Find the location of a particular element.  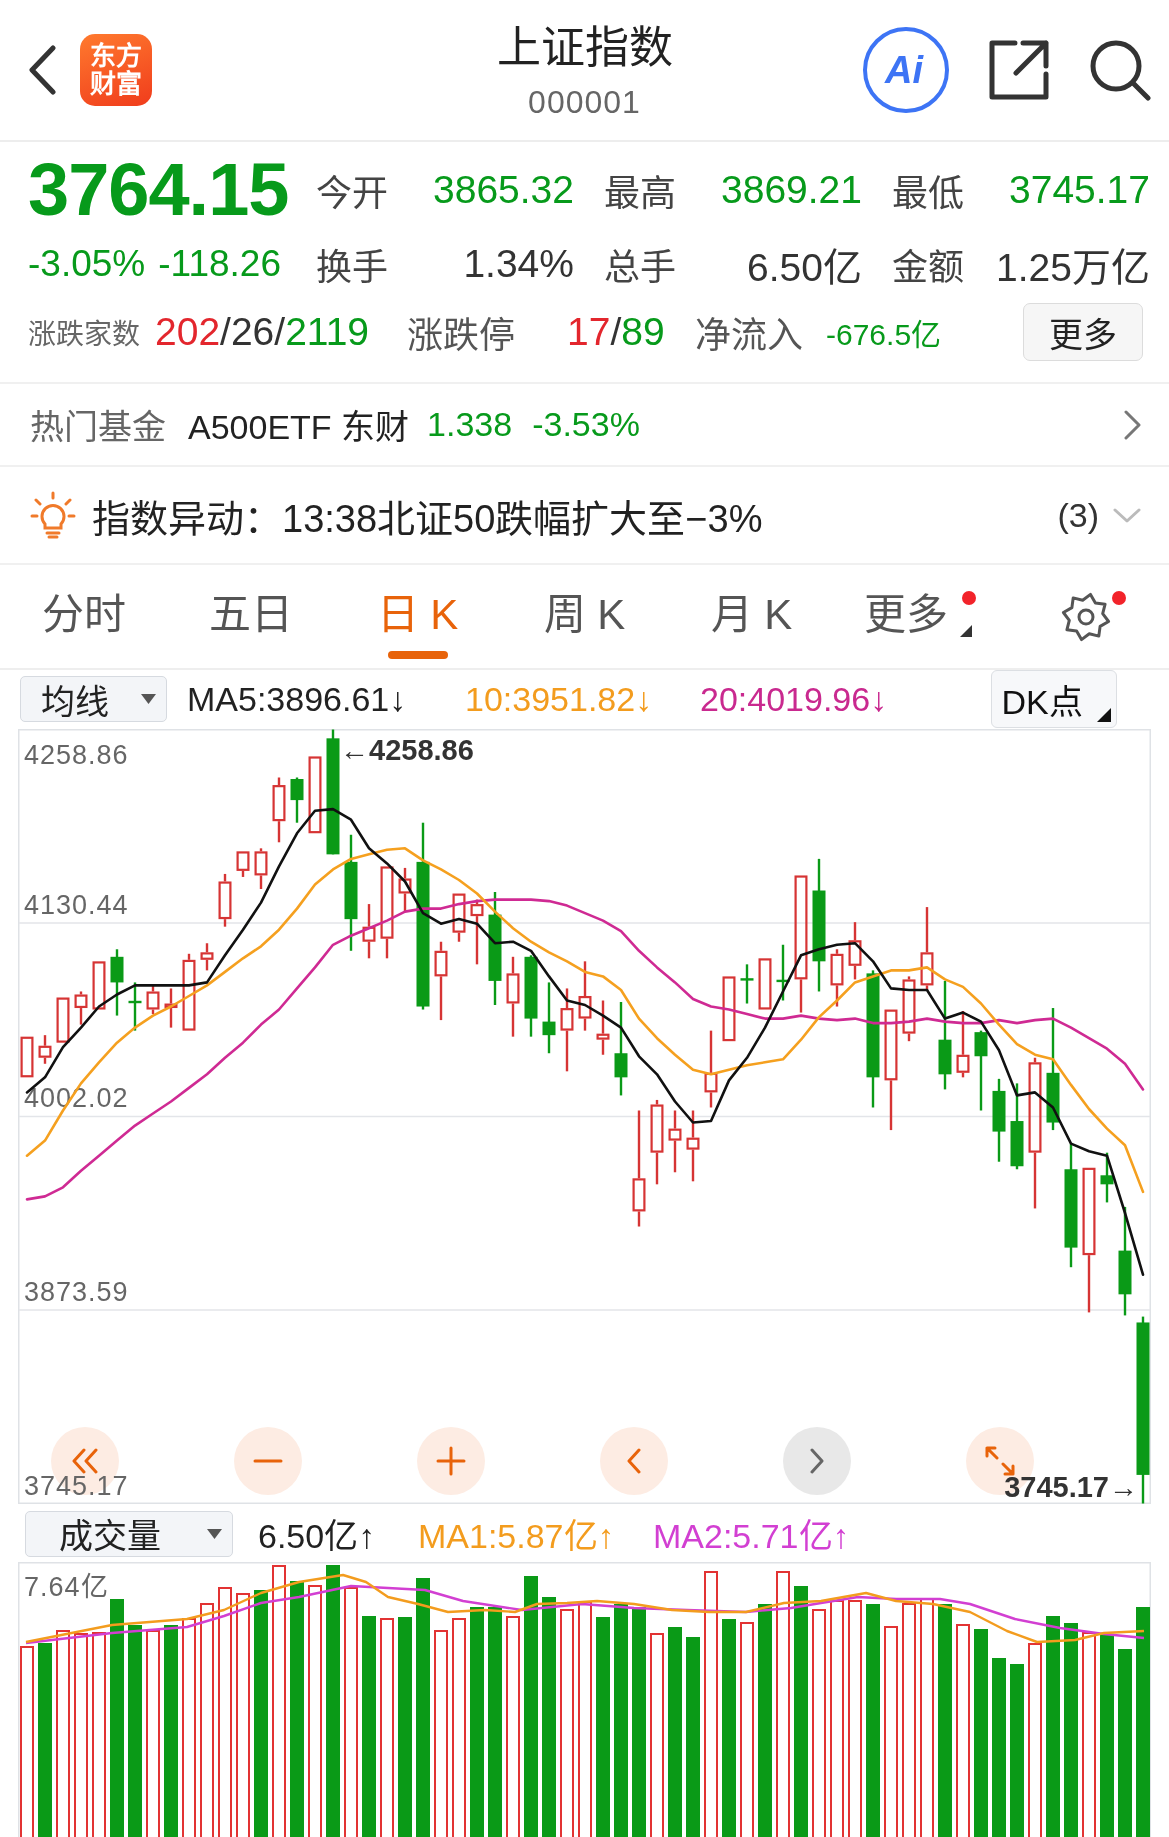

hot-fund-label: 热门基金 is located at coordinates (98, 427).